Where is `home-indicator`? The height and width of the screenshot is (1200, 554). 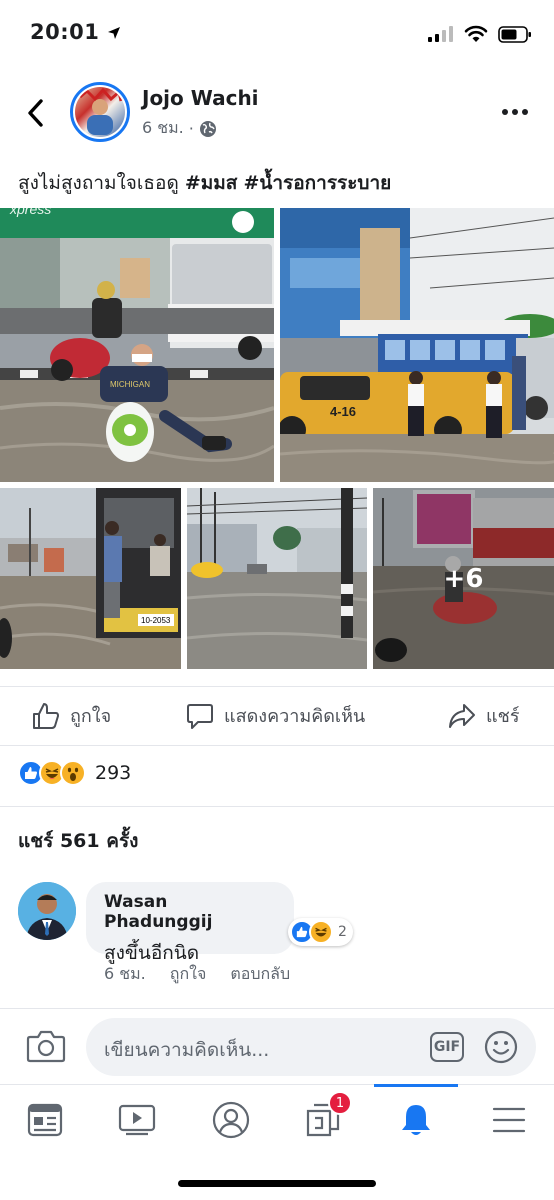 home-indicator is located at coordinates (277, 1183).